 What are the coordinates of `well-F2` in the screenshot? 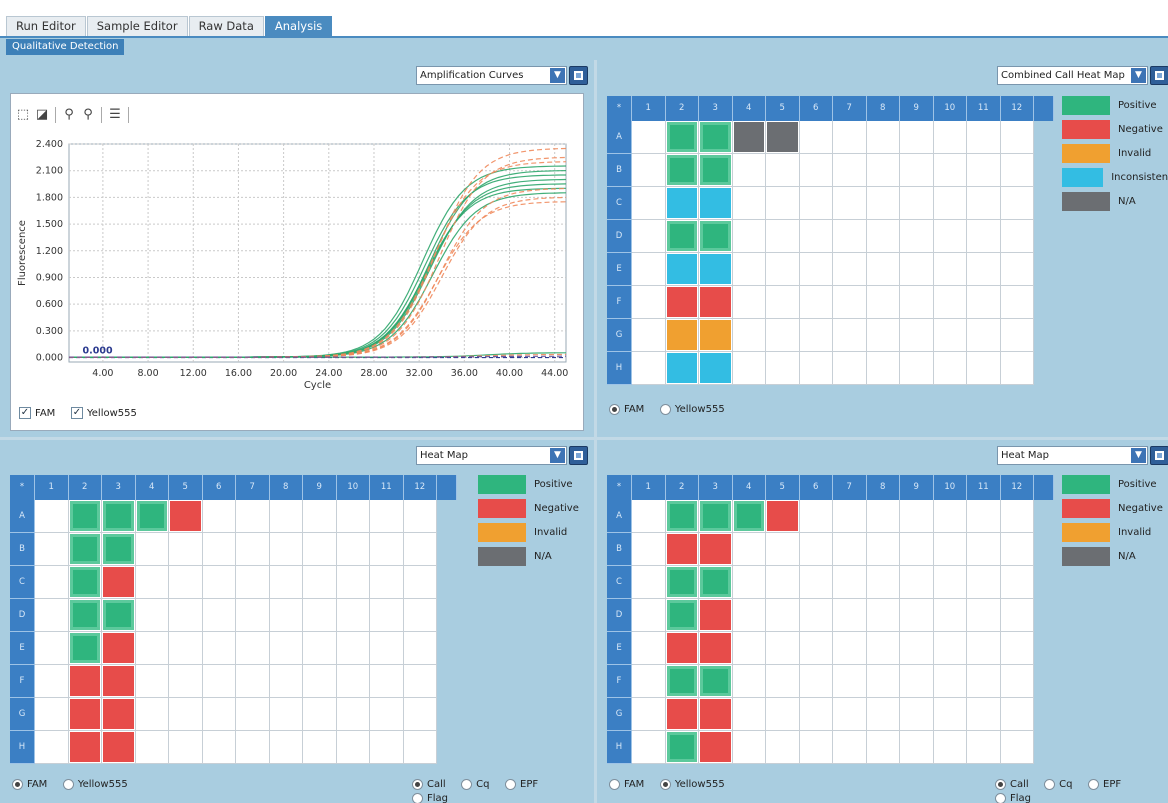 It's located at (682, 302).